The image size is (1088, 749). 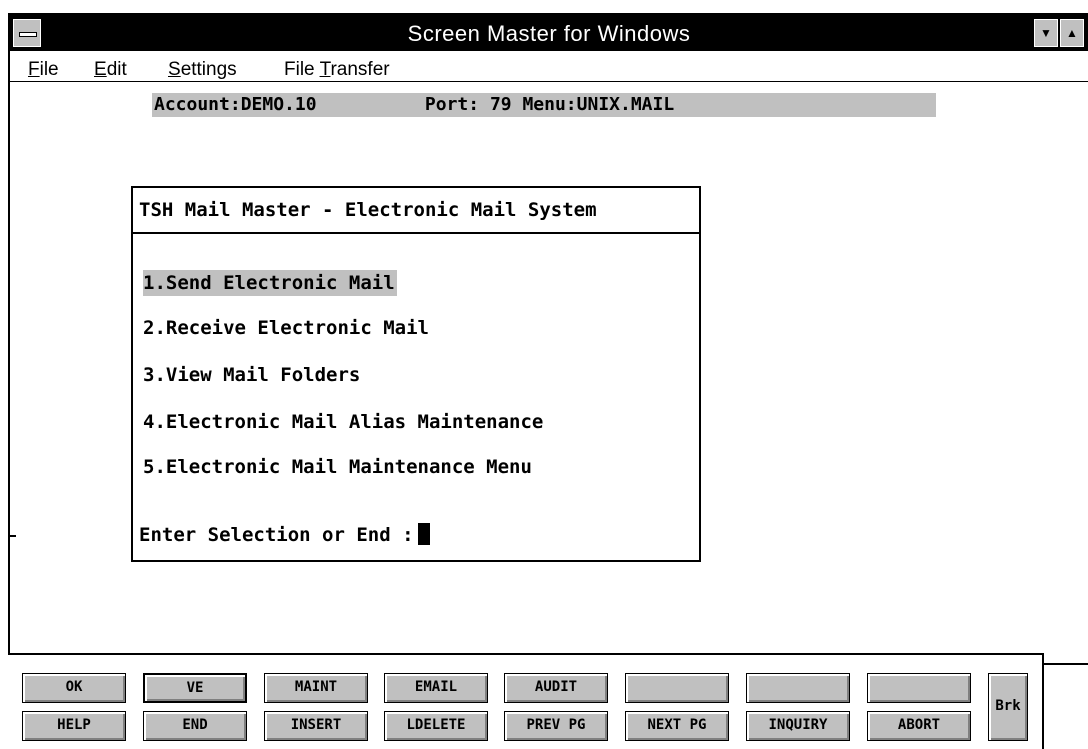 I want to click on menu-settings: Settings, so click(x=202, y=70).